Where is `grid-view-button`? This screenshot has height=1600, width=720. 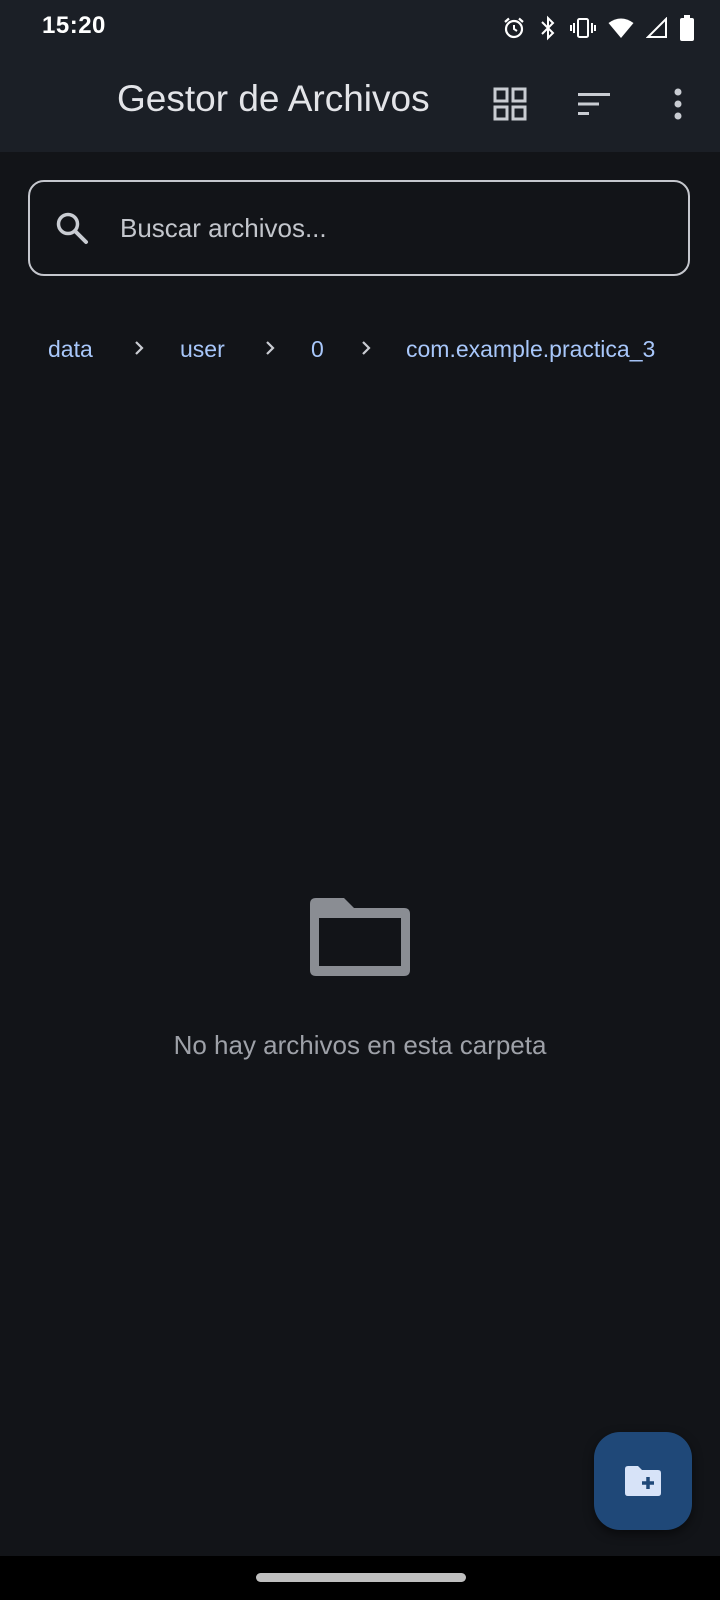
grid-view-button is located at coordinates (510, 104).